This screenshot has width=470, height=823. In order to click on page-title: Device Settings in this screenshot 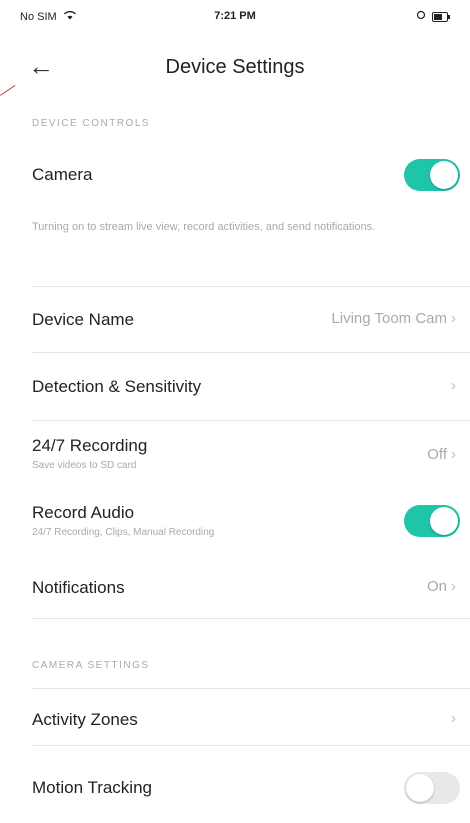, I will do `click(235, 67)`.